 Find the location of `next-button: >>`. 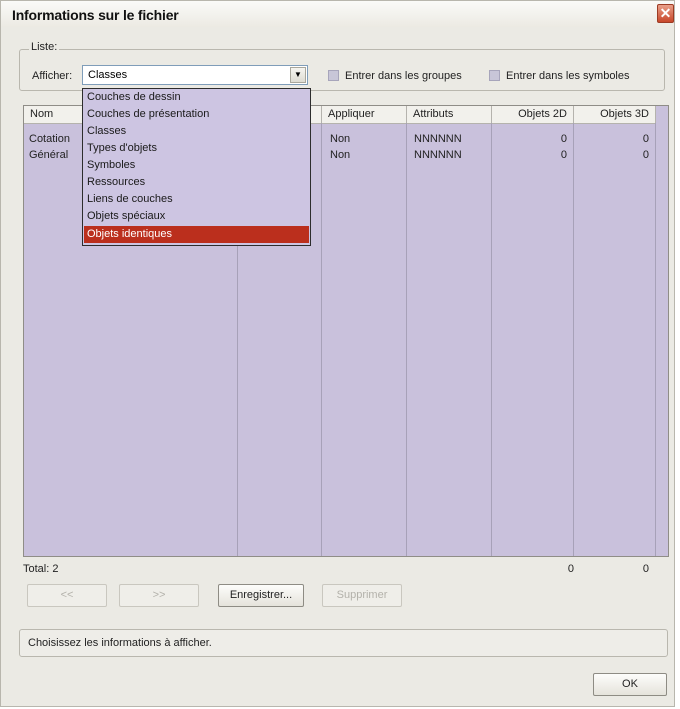

next-button: >> is located at coordinates (159, 595).